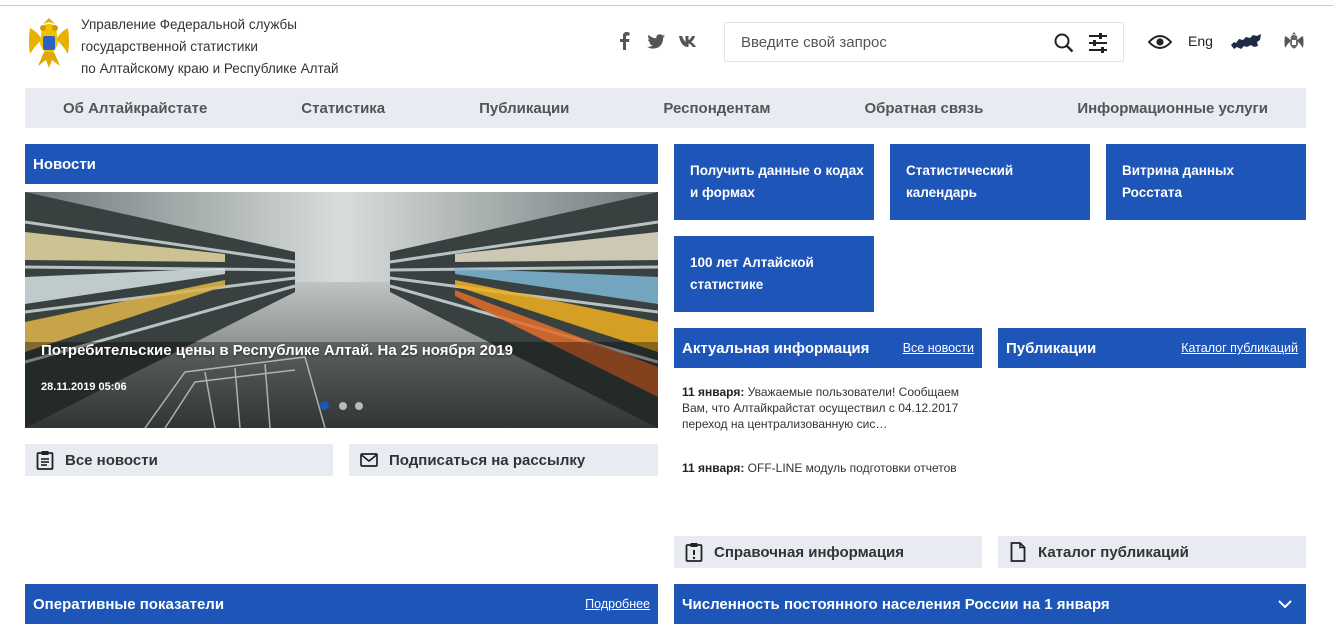 This screenshot has height=631, width=1333. What do you see at coordinates (1246, 42) in the screenshot?
I see `russia-map-icon` at bounding box center [1246, 42].